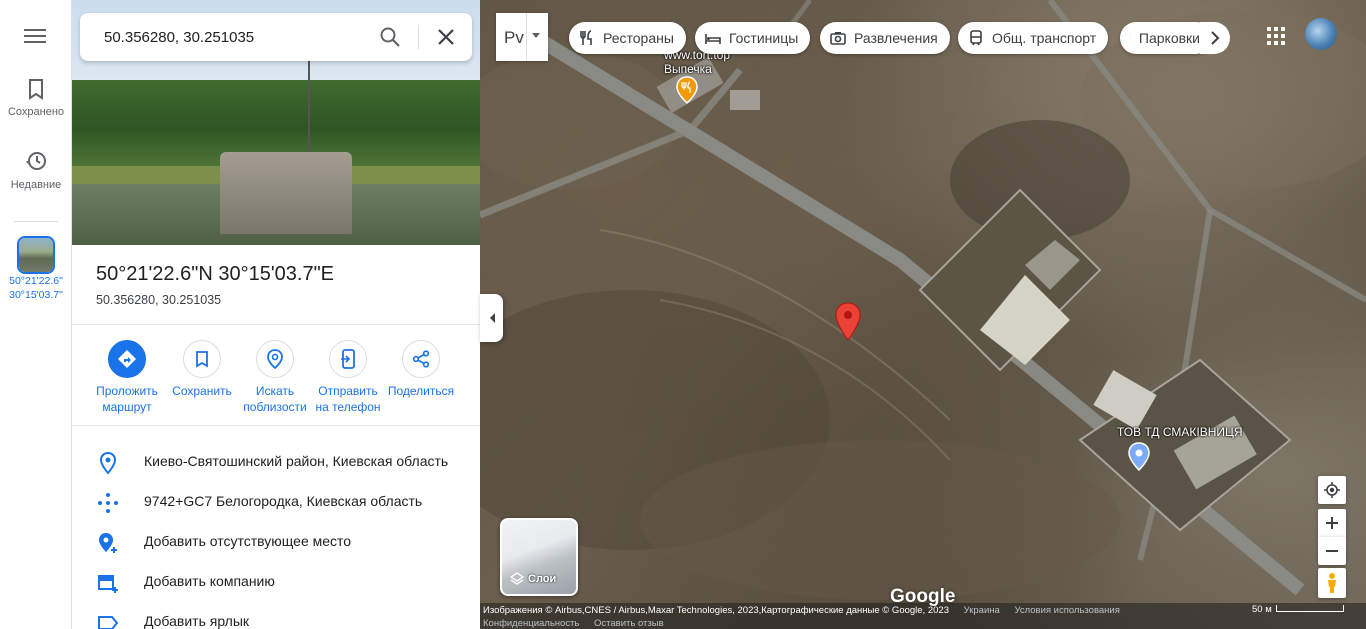  What do you see at coordinates (517, 578) in the screenshot?
I see `layers-icon` at bounding box center [517, 578].